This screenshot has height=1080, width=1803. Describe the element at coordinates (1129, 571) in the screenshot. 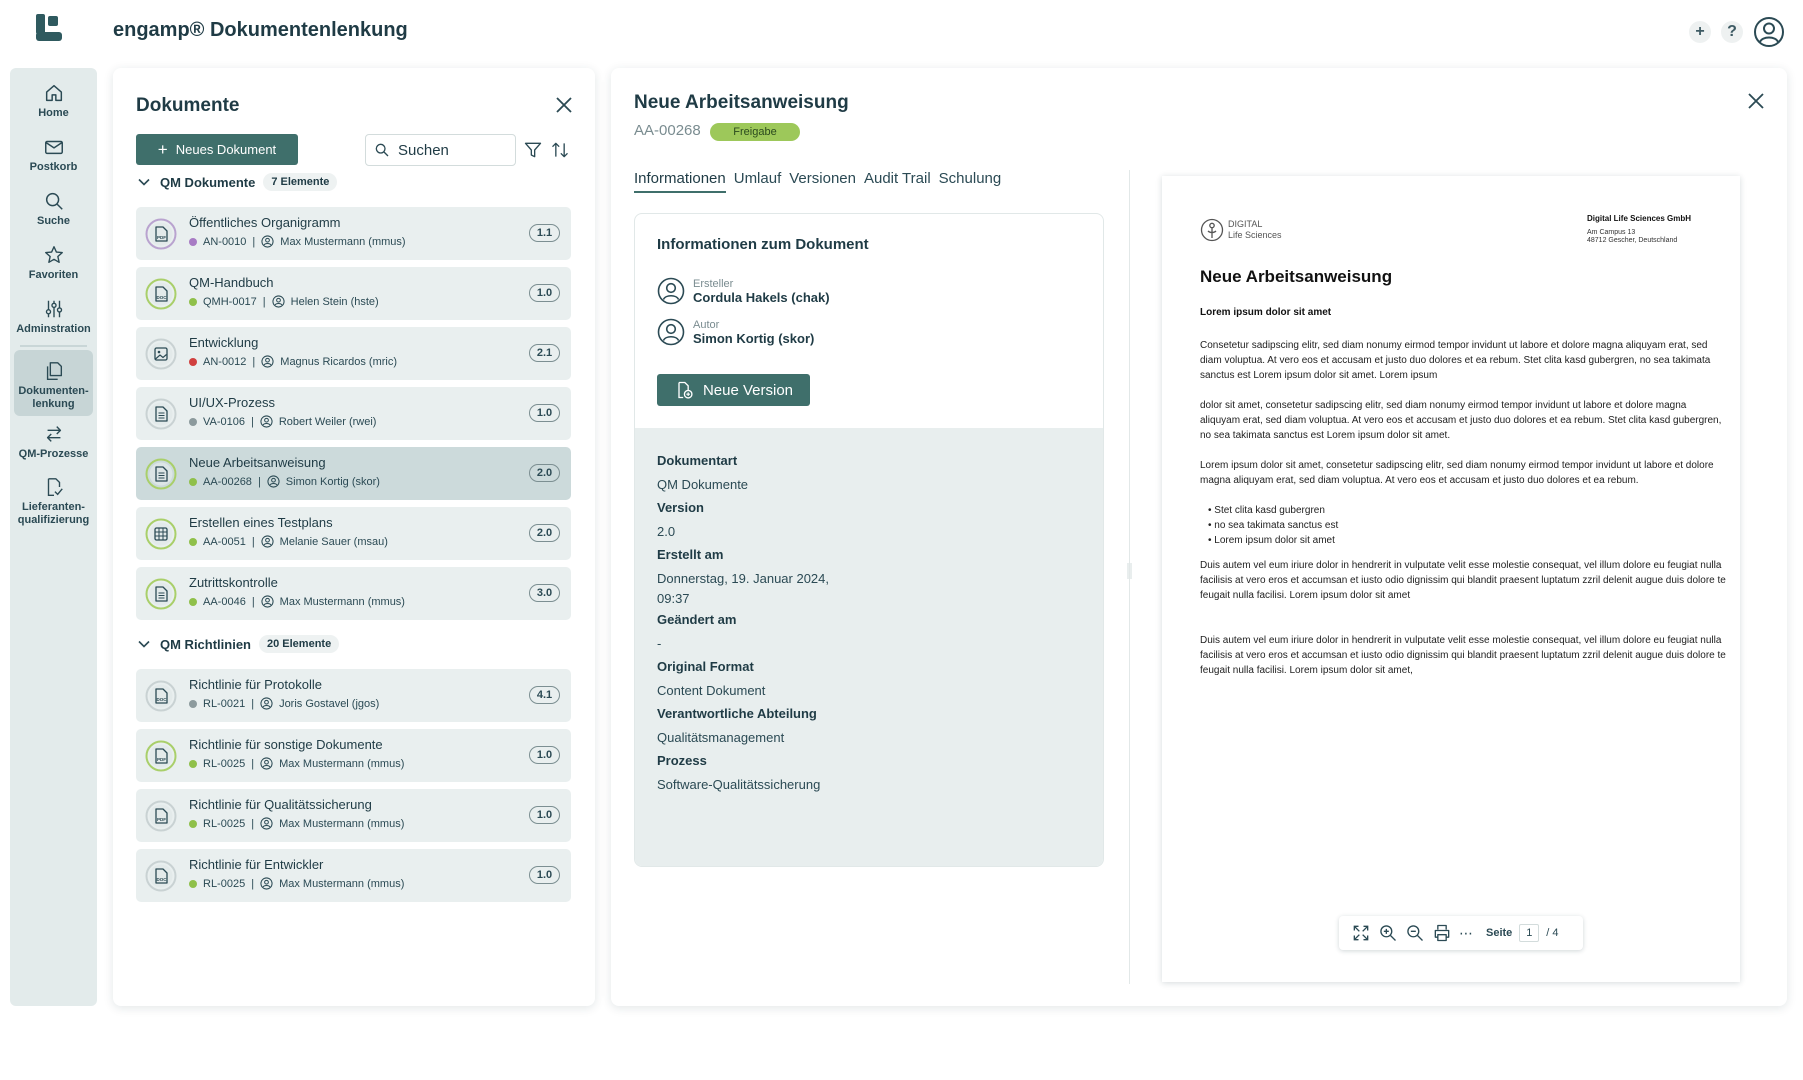

I see `resize-handle-icon` at that location.